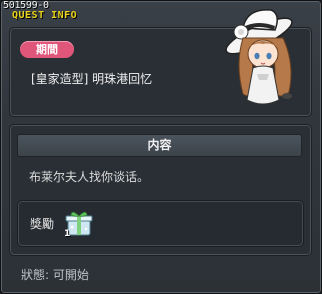 This screenshot has height=294, width=322. What do you see at coordinates (263, 85) in the screenshot?
I see `dress` at bounding box center [263, 85].